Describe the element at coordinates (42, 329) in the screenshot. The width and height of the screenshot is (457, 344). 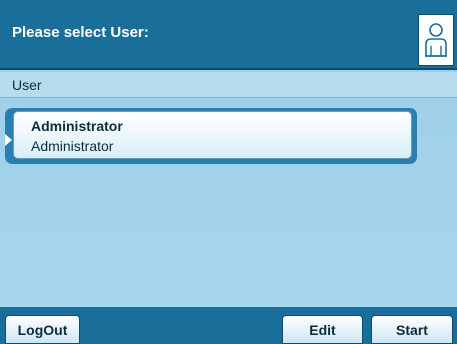
I see `logout-button: LogOut` at that location.